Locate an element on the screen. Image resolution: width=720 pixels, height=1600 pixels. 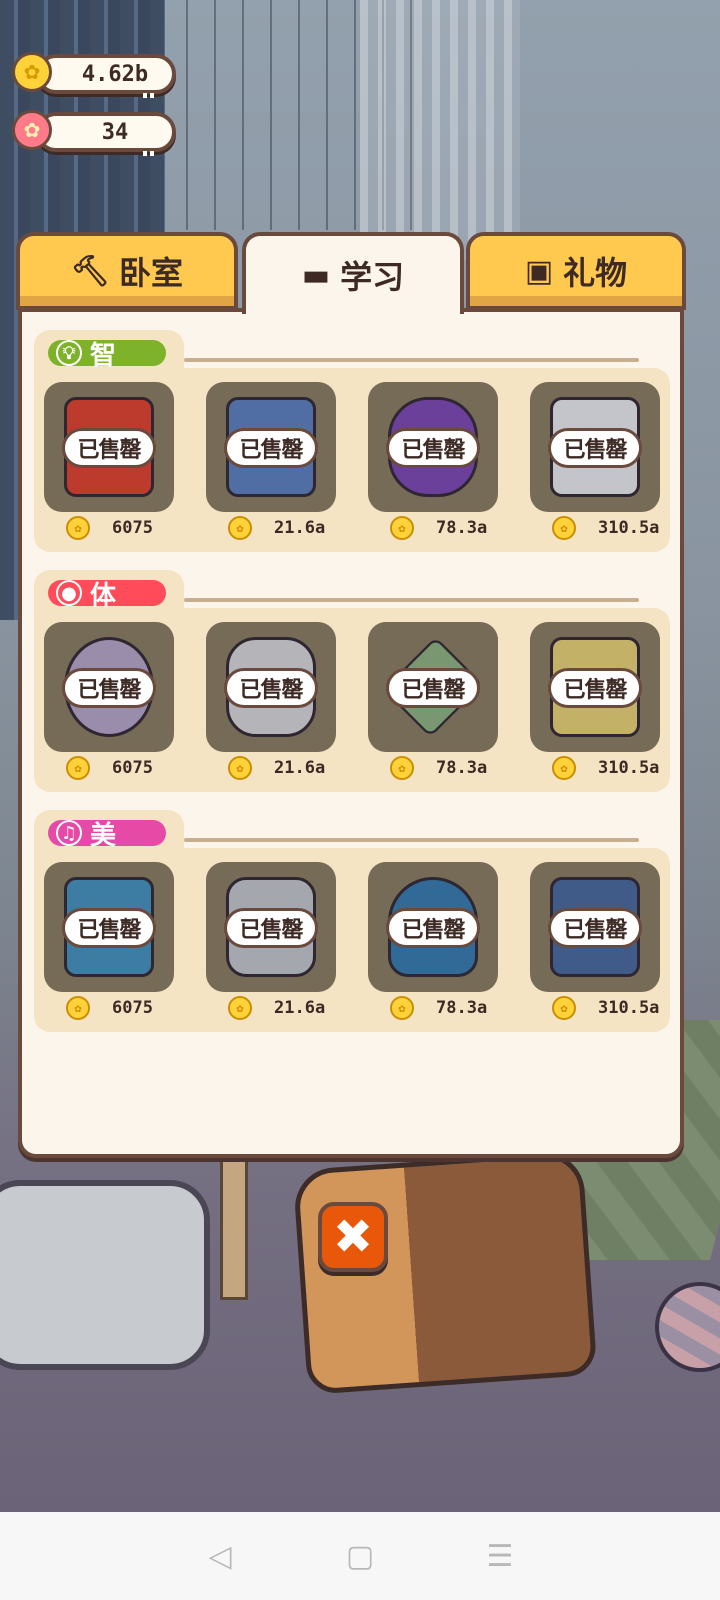
tab-gift: ▣ 礼物 is located at coordinates (576, 271).